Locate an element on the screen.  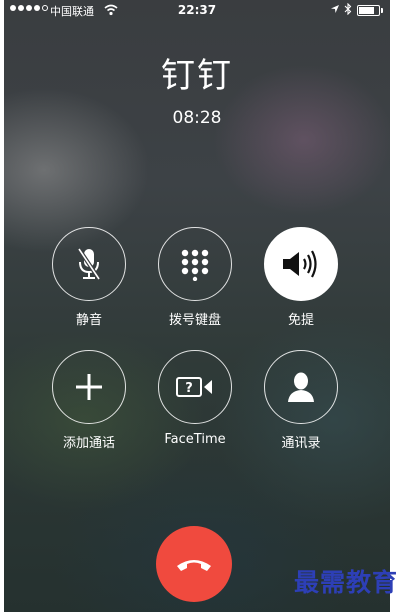
plus-icon is located at coordinates (89, 387).